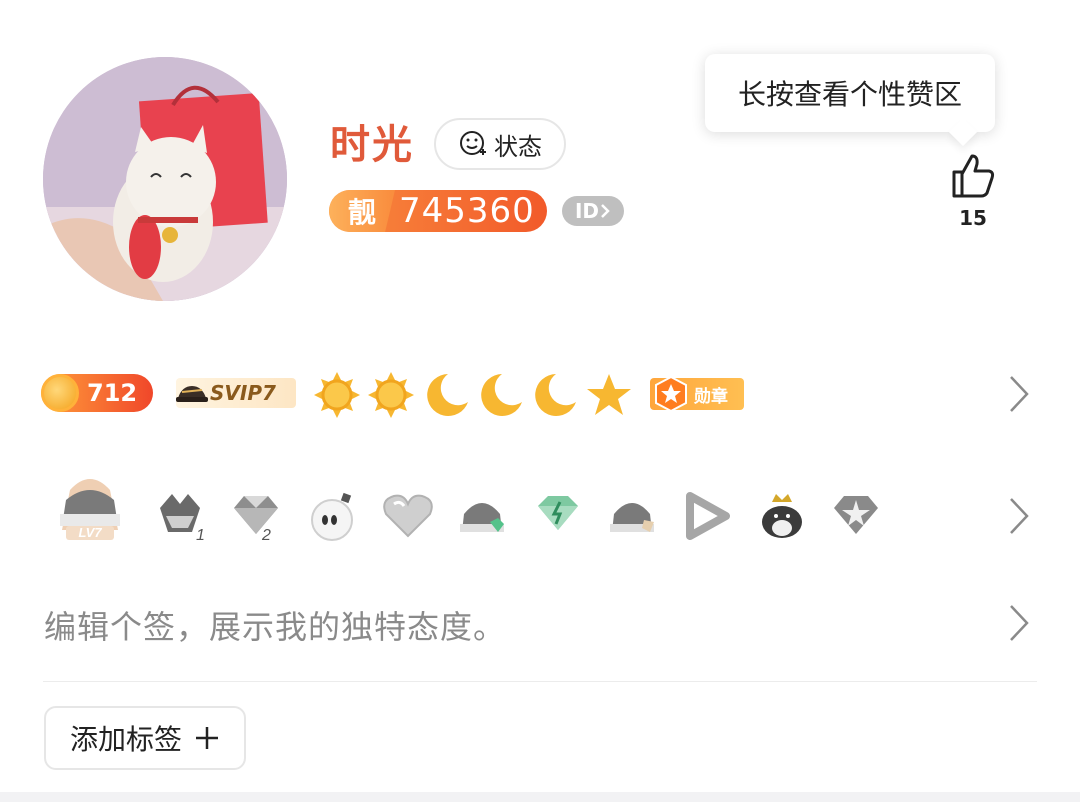  I want to click on play-badge-icon, so click(708, 516).